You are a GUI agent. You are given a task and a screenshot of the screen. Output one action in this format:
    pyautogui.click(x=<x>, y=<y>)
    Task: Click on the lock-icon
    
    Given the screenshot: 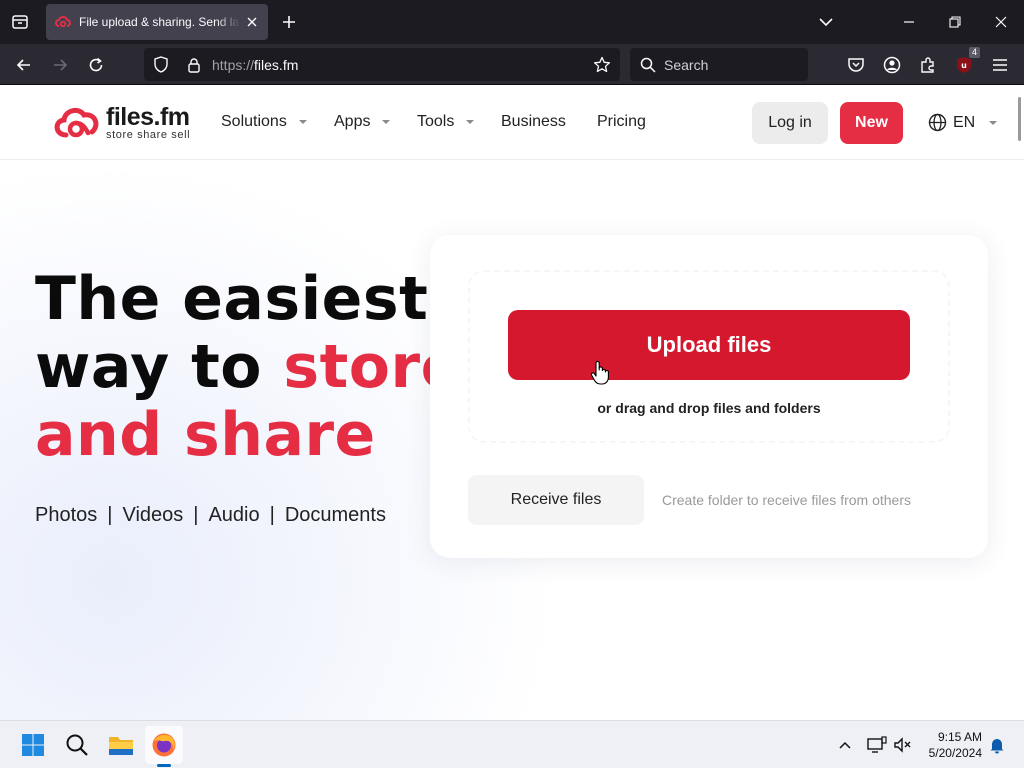 What is the action you would take?
    pyautogui.click(x=194, y=65)
    